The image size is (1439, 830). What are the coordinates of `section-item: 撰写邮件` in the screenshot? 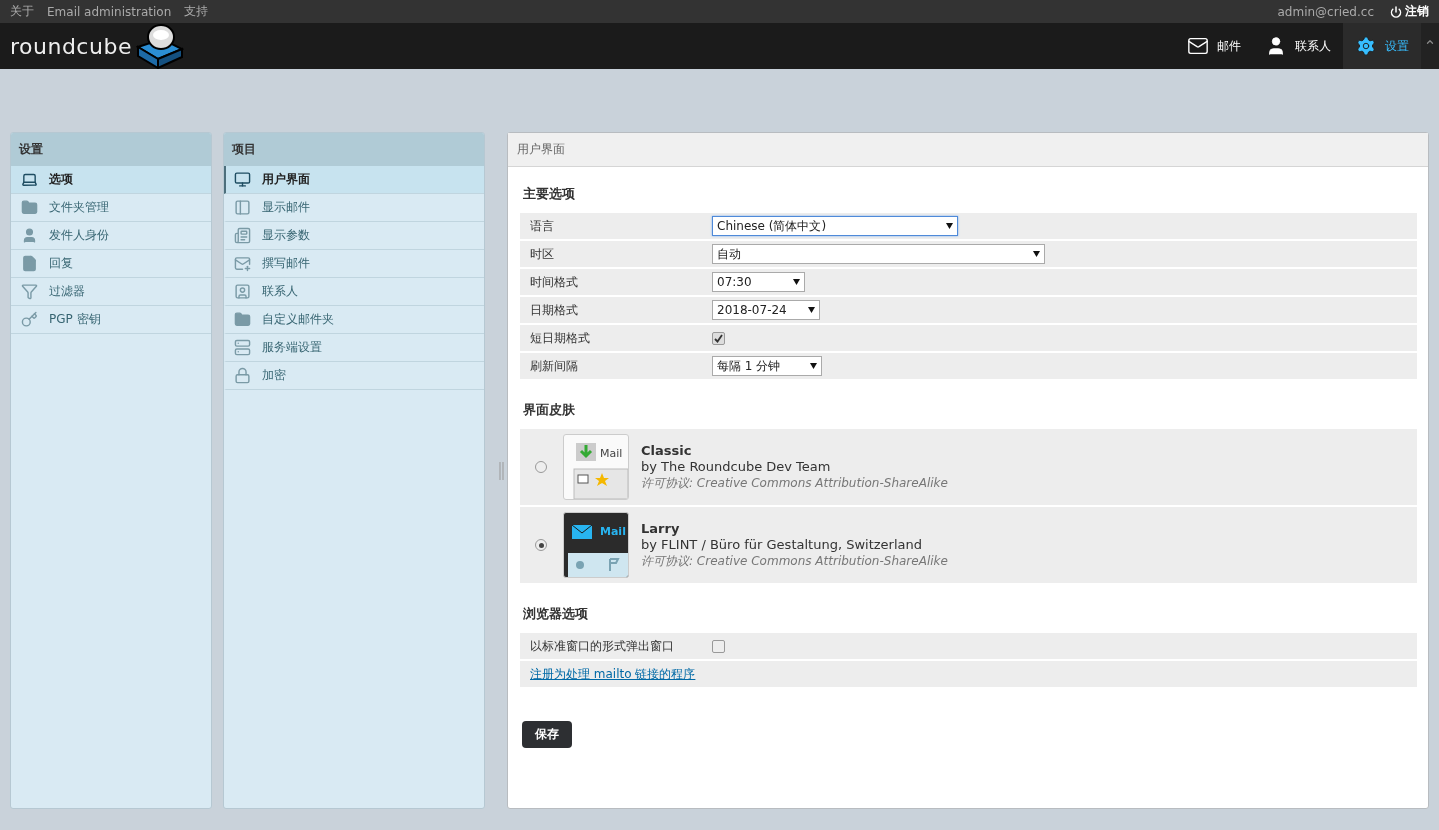 It's located at (354, 264).